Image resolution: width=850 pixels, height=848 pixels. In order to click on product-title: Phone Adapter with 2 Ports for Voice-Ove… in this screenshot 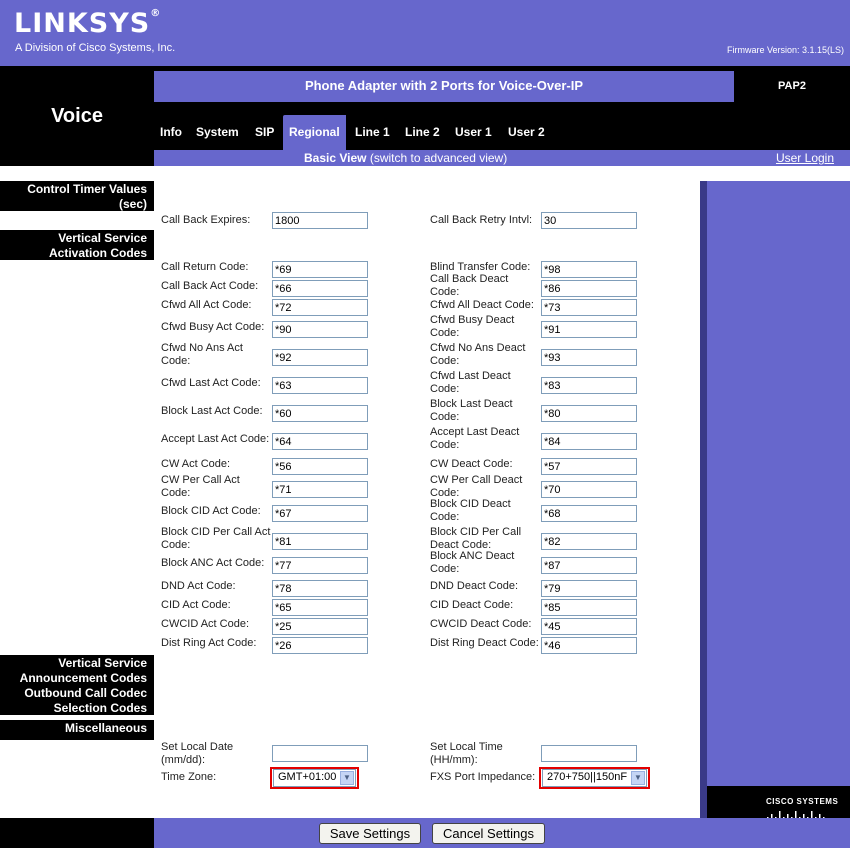, I will do `click(444, 86)`.